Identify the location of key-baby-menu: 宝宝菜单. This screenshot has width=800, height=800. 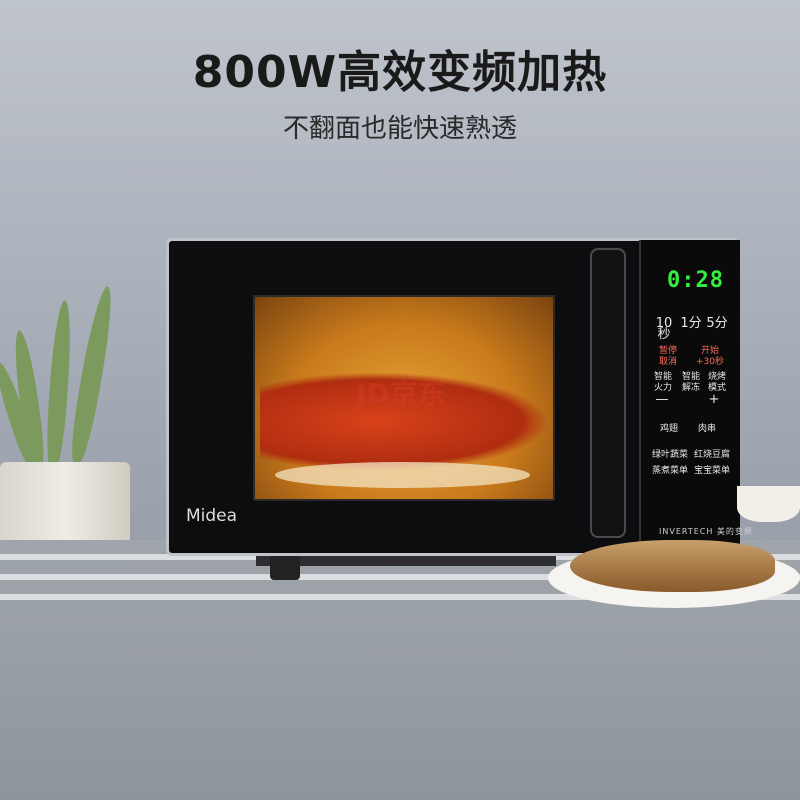
(711, 471).